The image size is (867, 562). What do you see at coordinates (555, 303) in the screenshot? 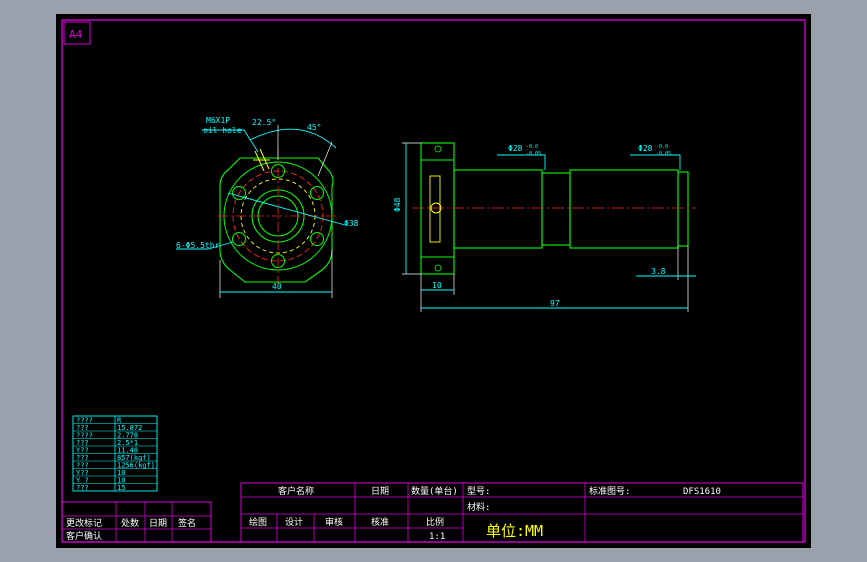
I see `total-length-label: 97` at bounding box center [555, 303].